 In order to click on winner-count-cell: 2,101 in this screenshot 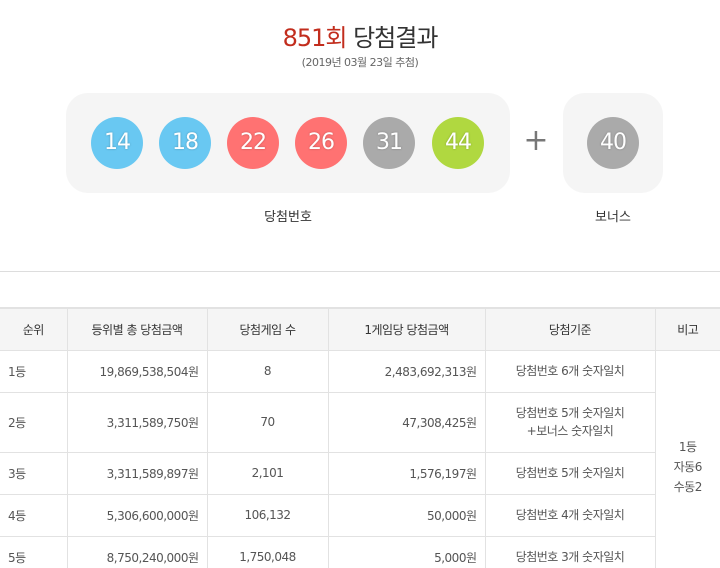, I will do `click(267, 473)`.